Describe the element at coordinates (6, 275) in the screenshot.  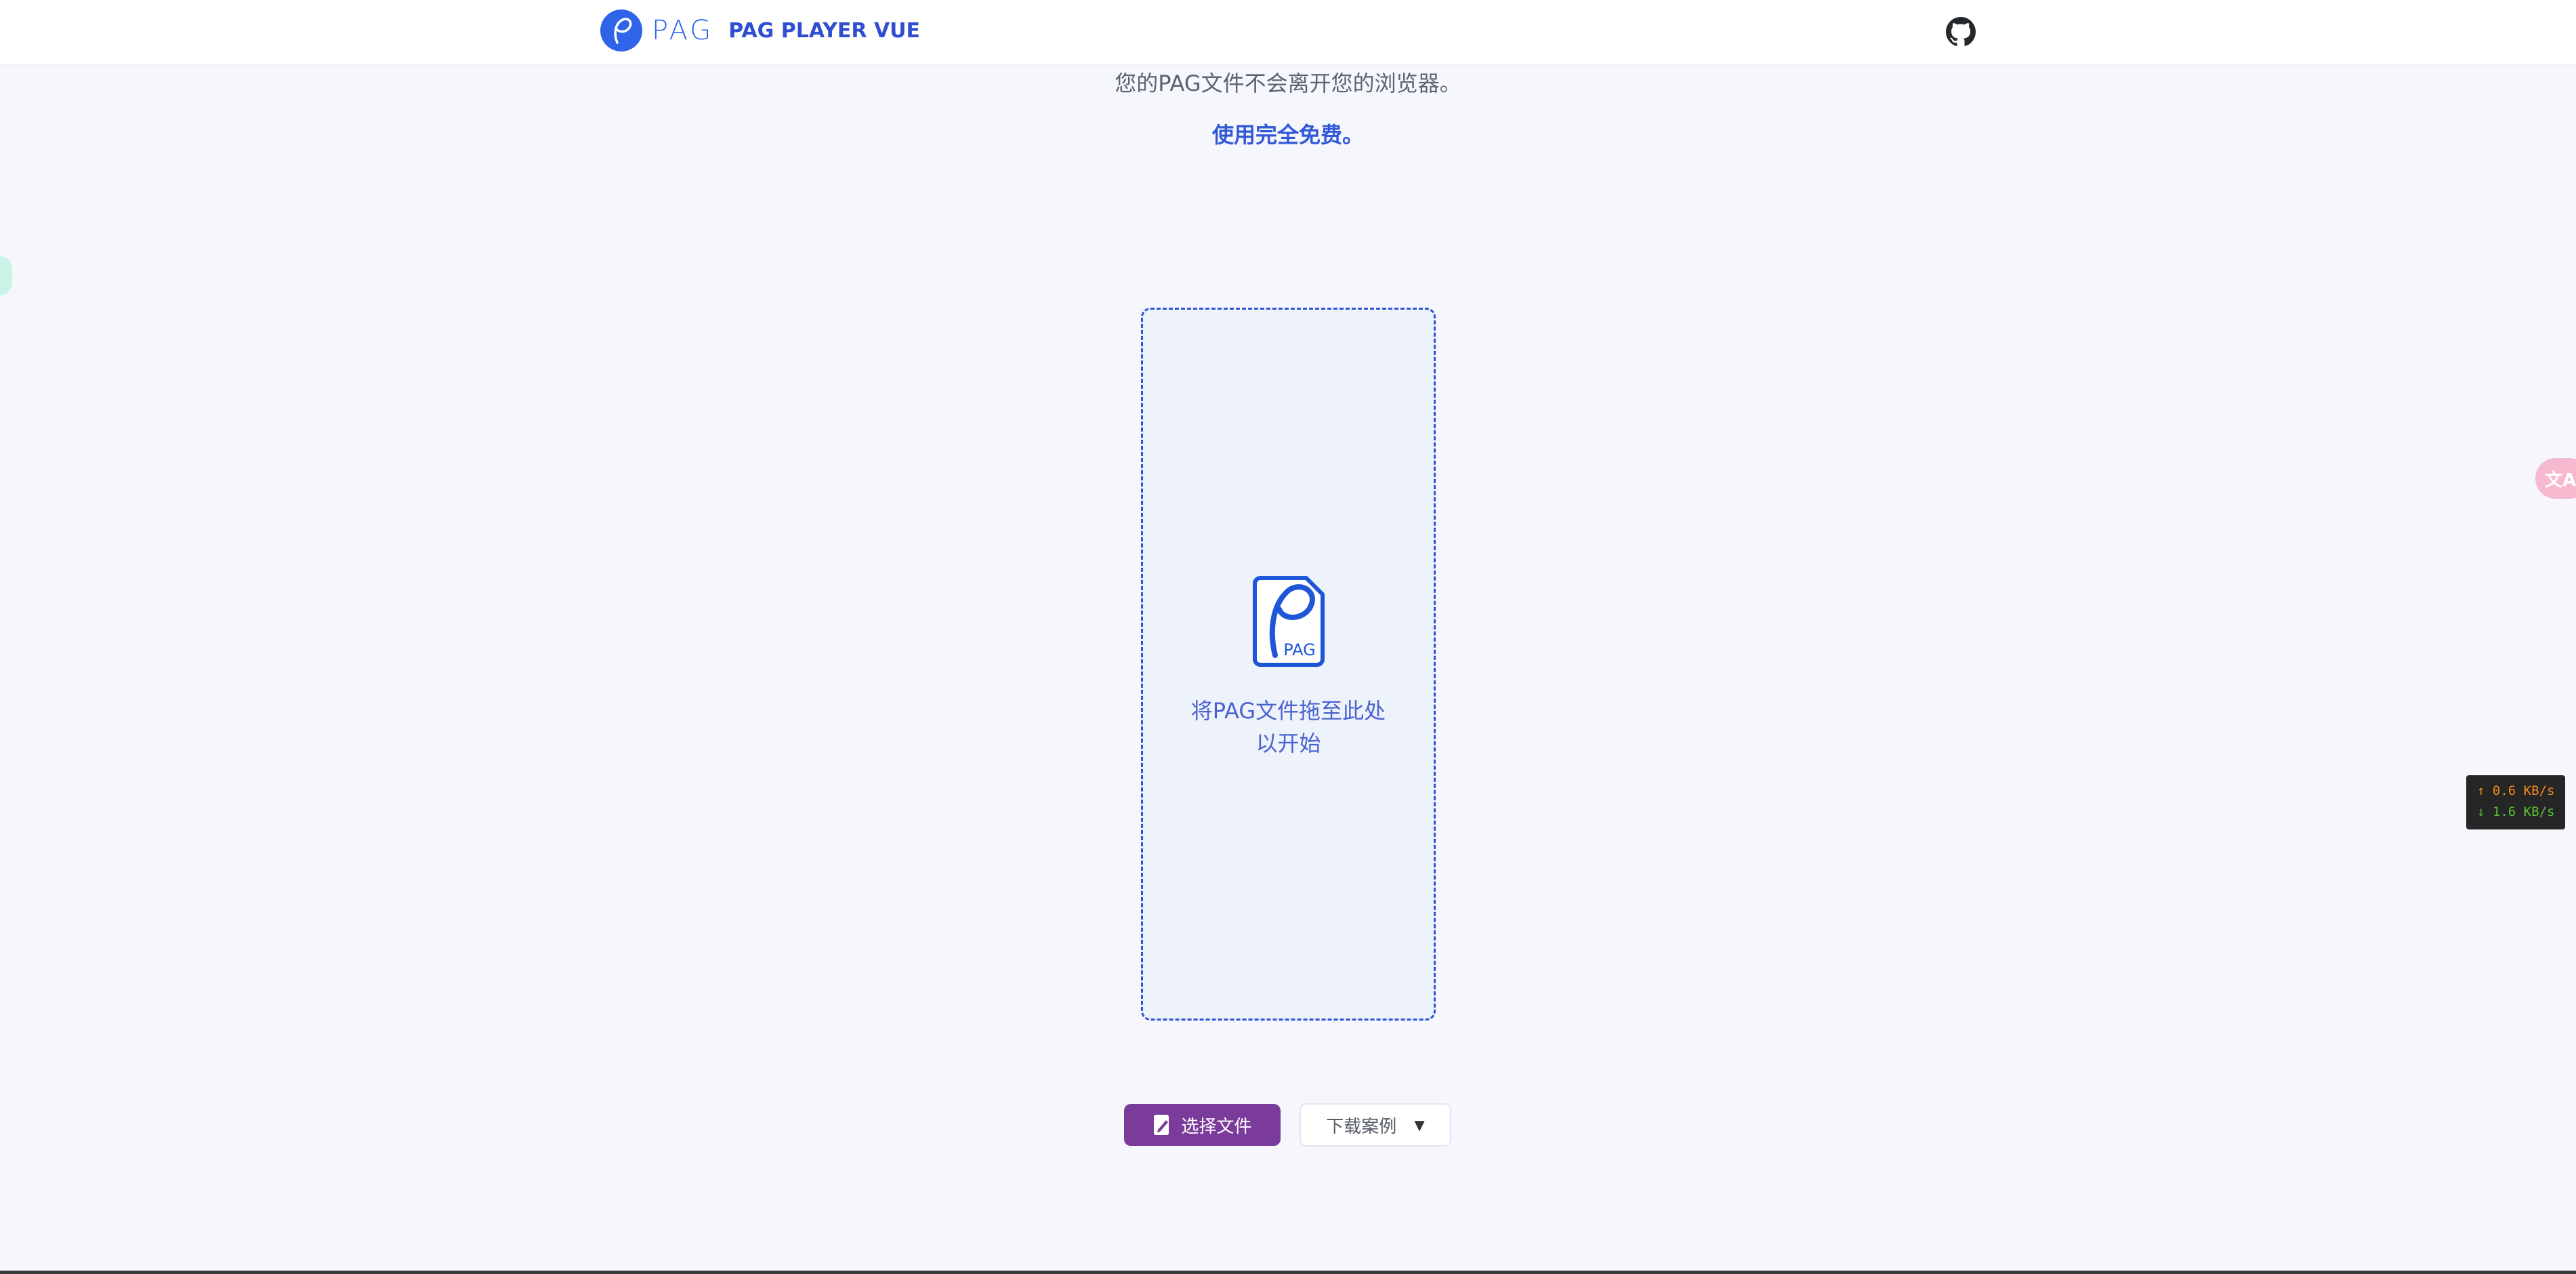
I see `side-float-tab` at that location.